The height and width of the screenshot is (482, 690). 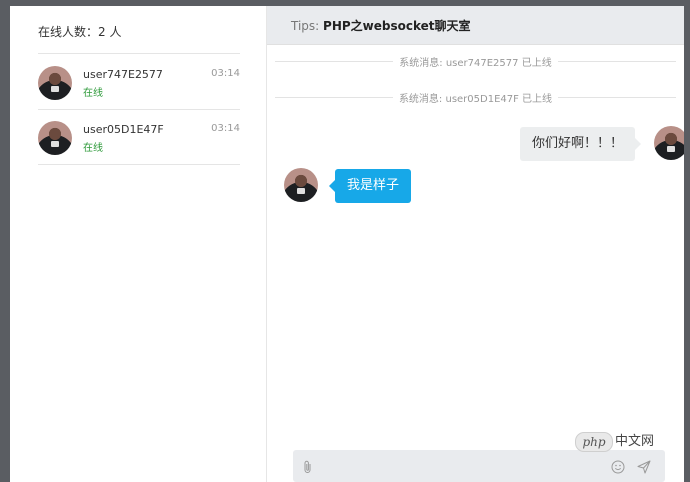 I want to click on chat-tips: Tips: PHP之websocket聊天室, so click(x=381, y=25).